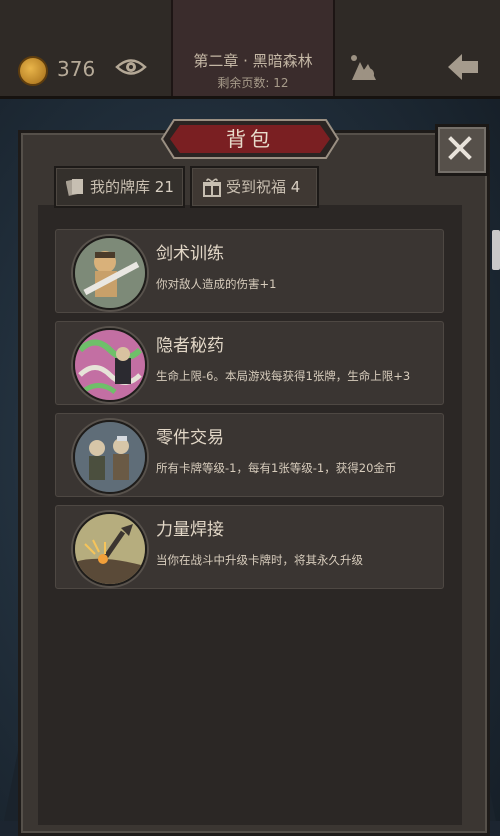 This screenshot has height=836, width=500. I want to click on tab-my-deck: 我的牌库 21, so click(119, 187).